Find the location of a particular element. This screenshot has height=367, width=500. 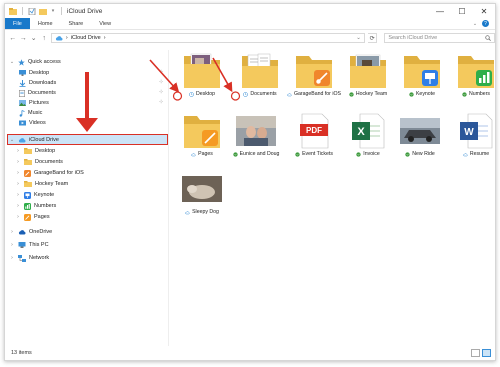

synced-icon is located at coordinates (235, 154).